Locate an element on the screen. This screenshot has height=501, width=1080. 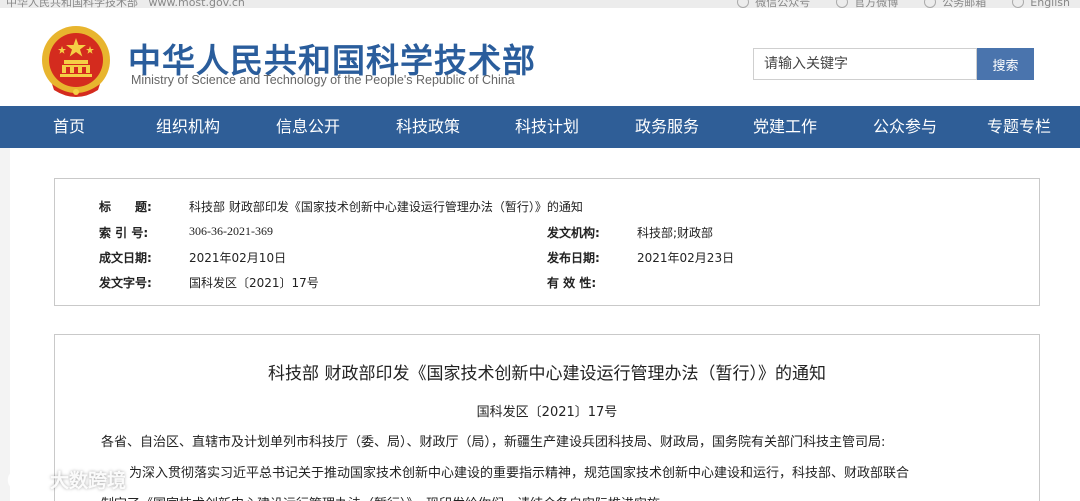
meta-published-value: 2021年02月23日 is located at coordinates (686, 258).